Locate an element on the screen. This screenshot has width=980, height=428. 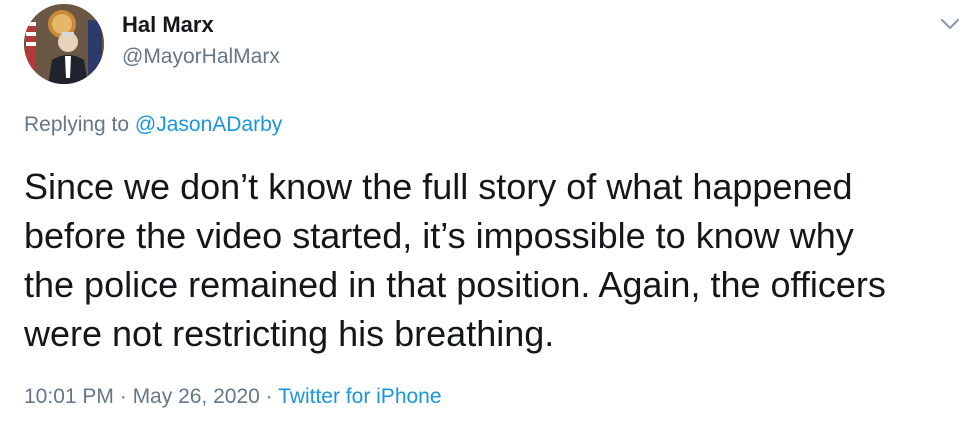
tweet-source-link: Twitter for iPhone is located at coordinates (359, 396).